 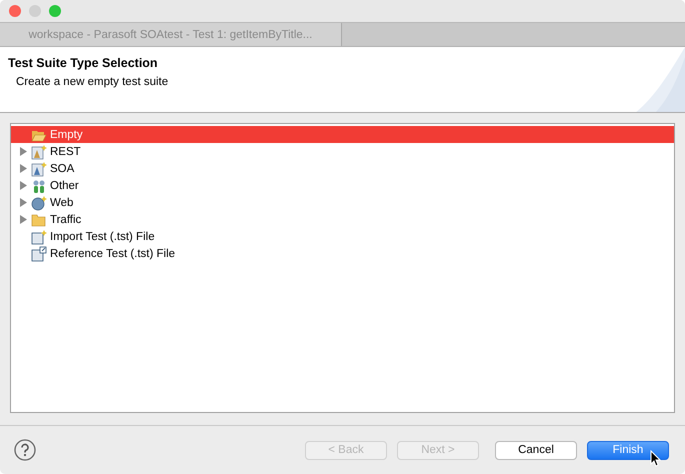 What do you see at coordinates (39, 202) in the screenshot?
I see `globe-icon` at bounding box center [39, 202].